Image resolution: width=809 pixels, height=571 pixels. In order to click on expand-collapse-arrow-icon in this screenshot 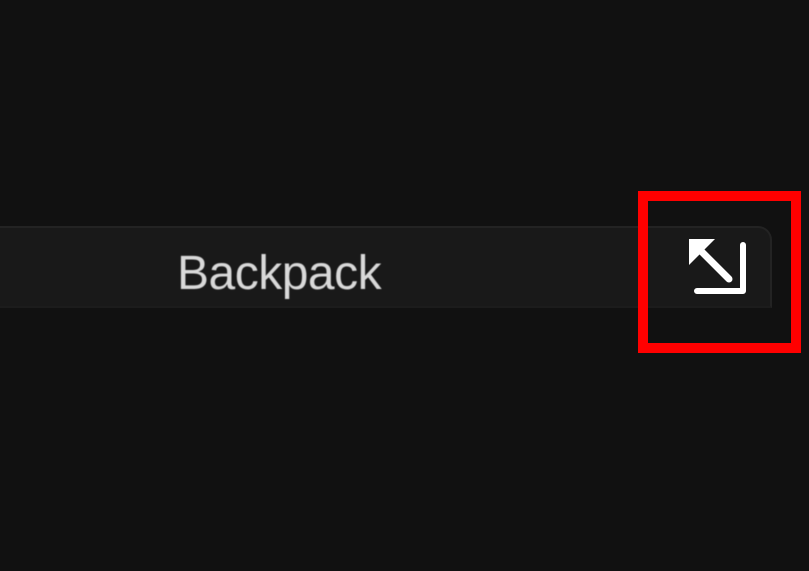, I will do `click(717, 266)`.